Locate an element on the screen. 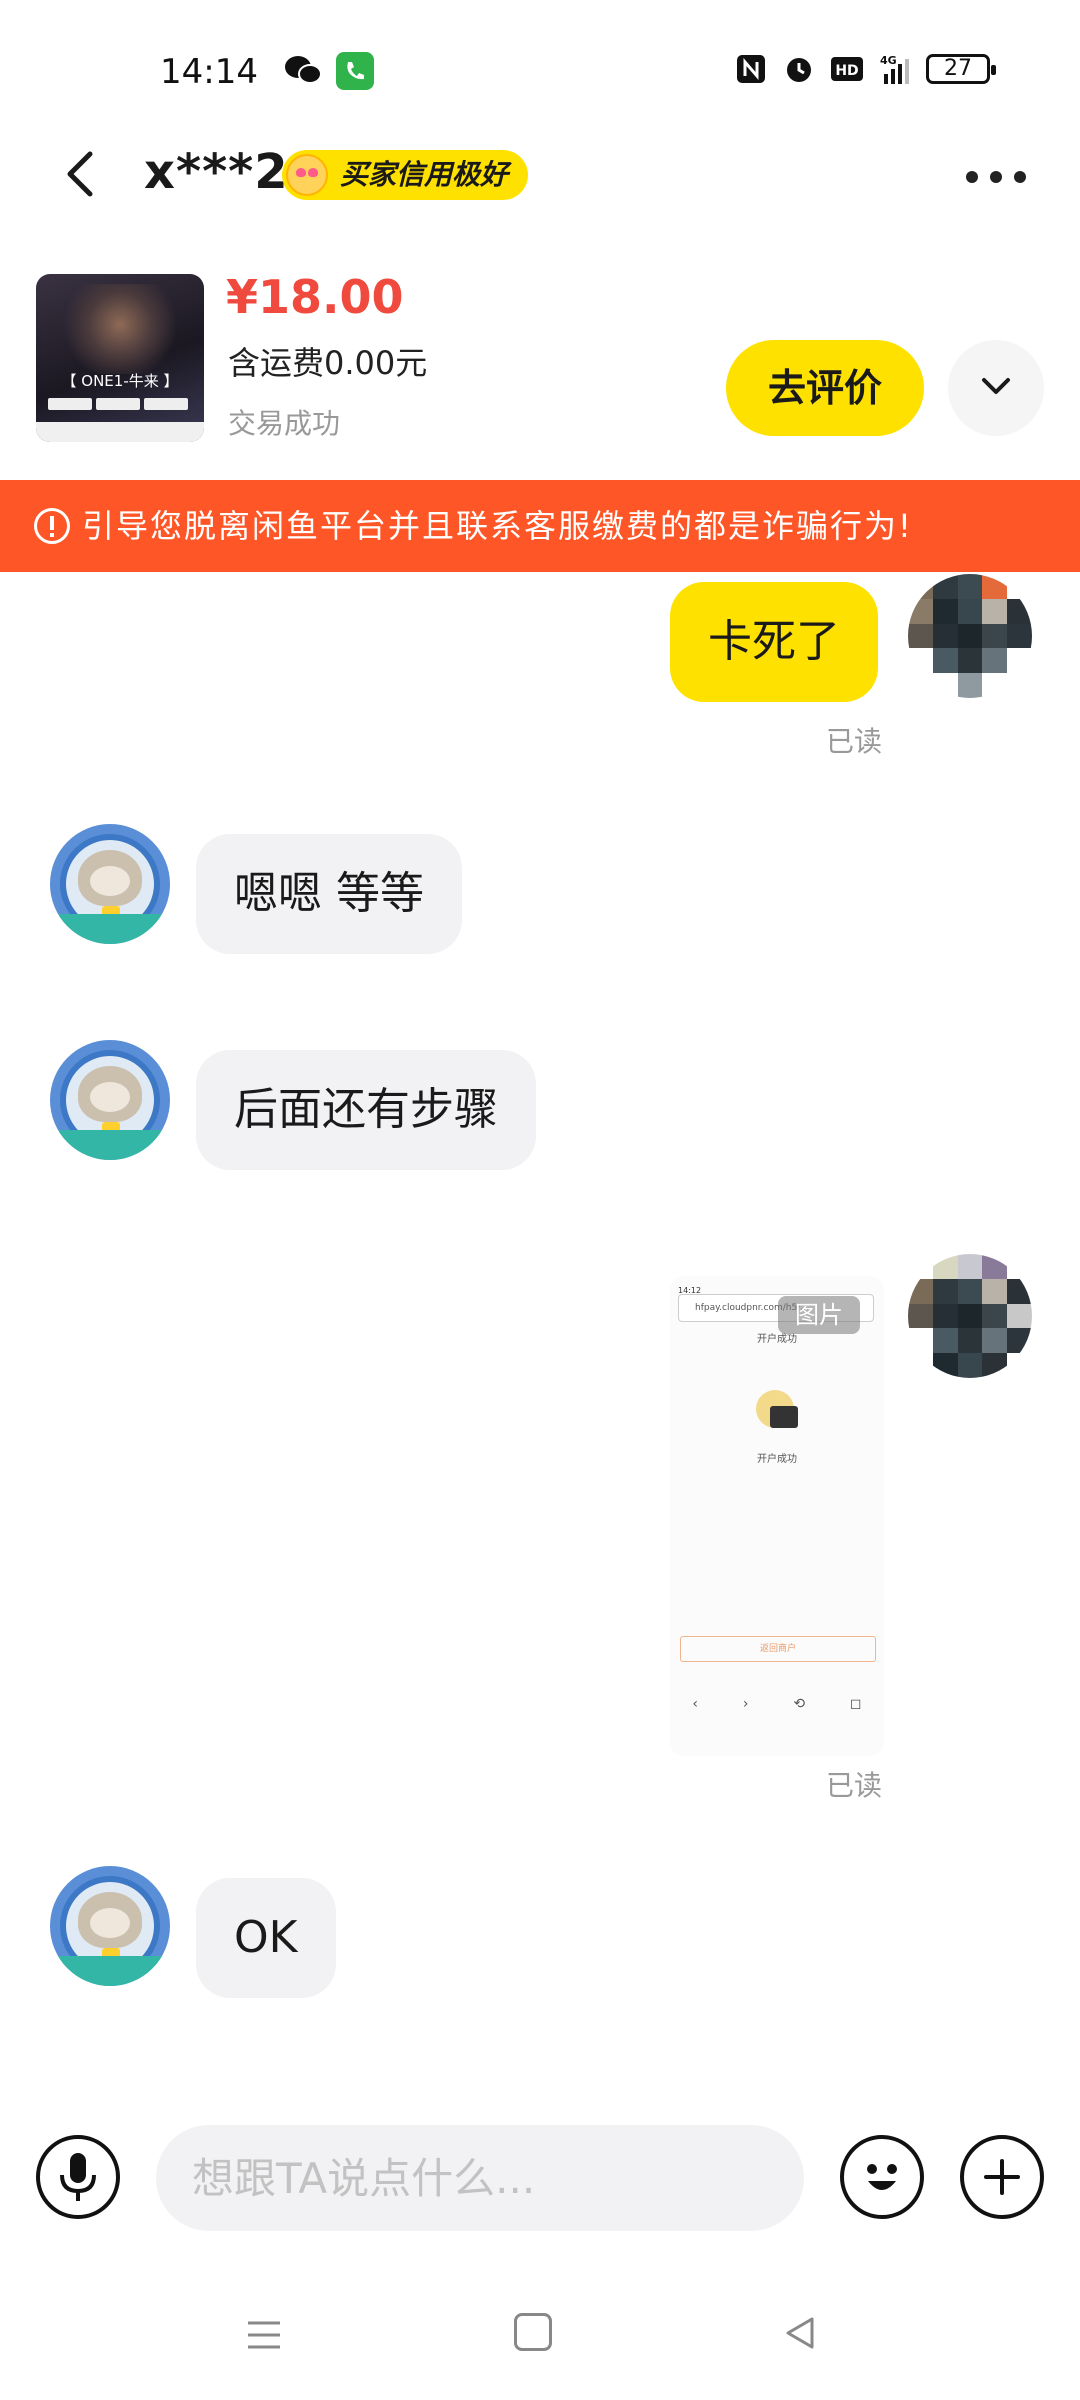 This screenshot has height=2400, width=1080. system-nav-bar is located at coordinates (540, 2337).